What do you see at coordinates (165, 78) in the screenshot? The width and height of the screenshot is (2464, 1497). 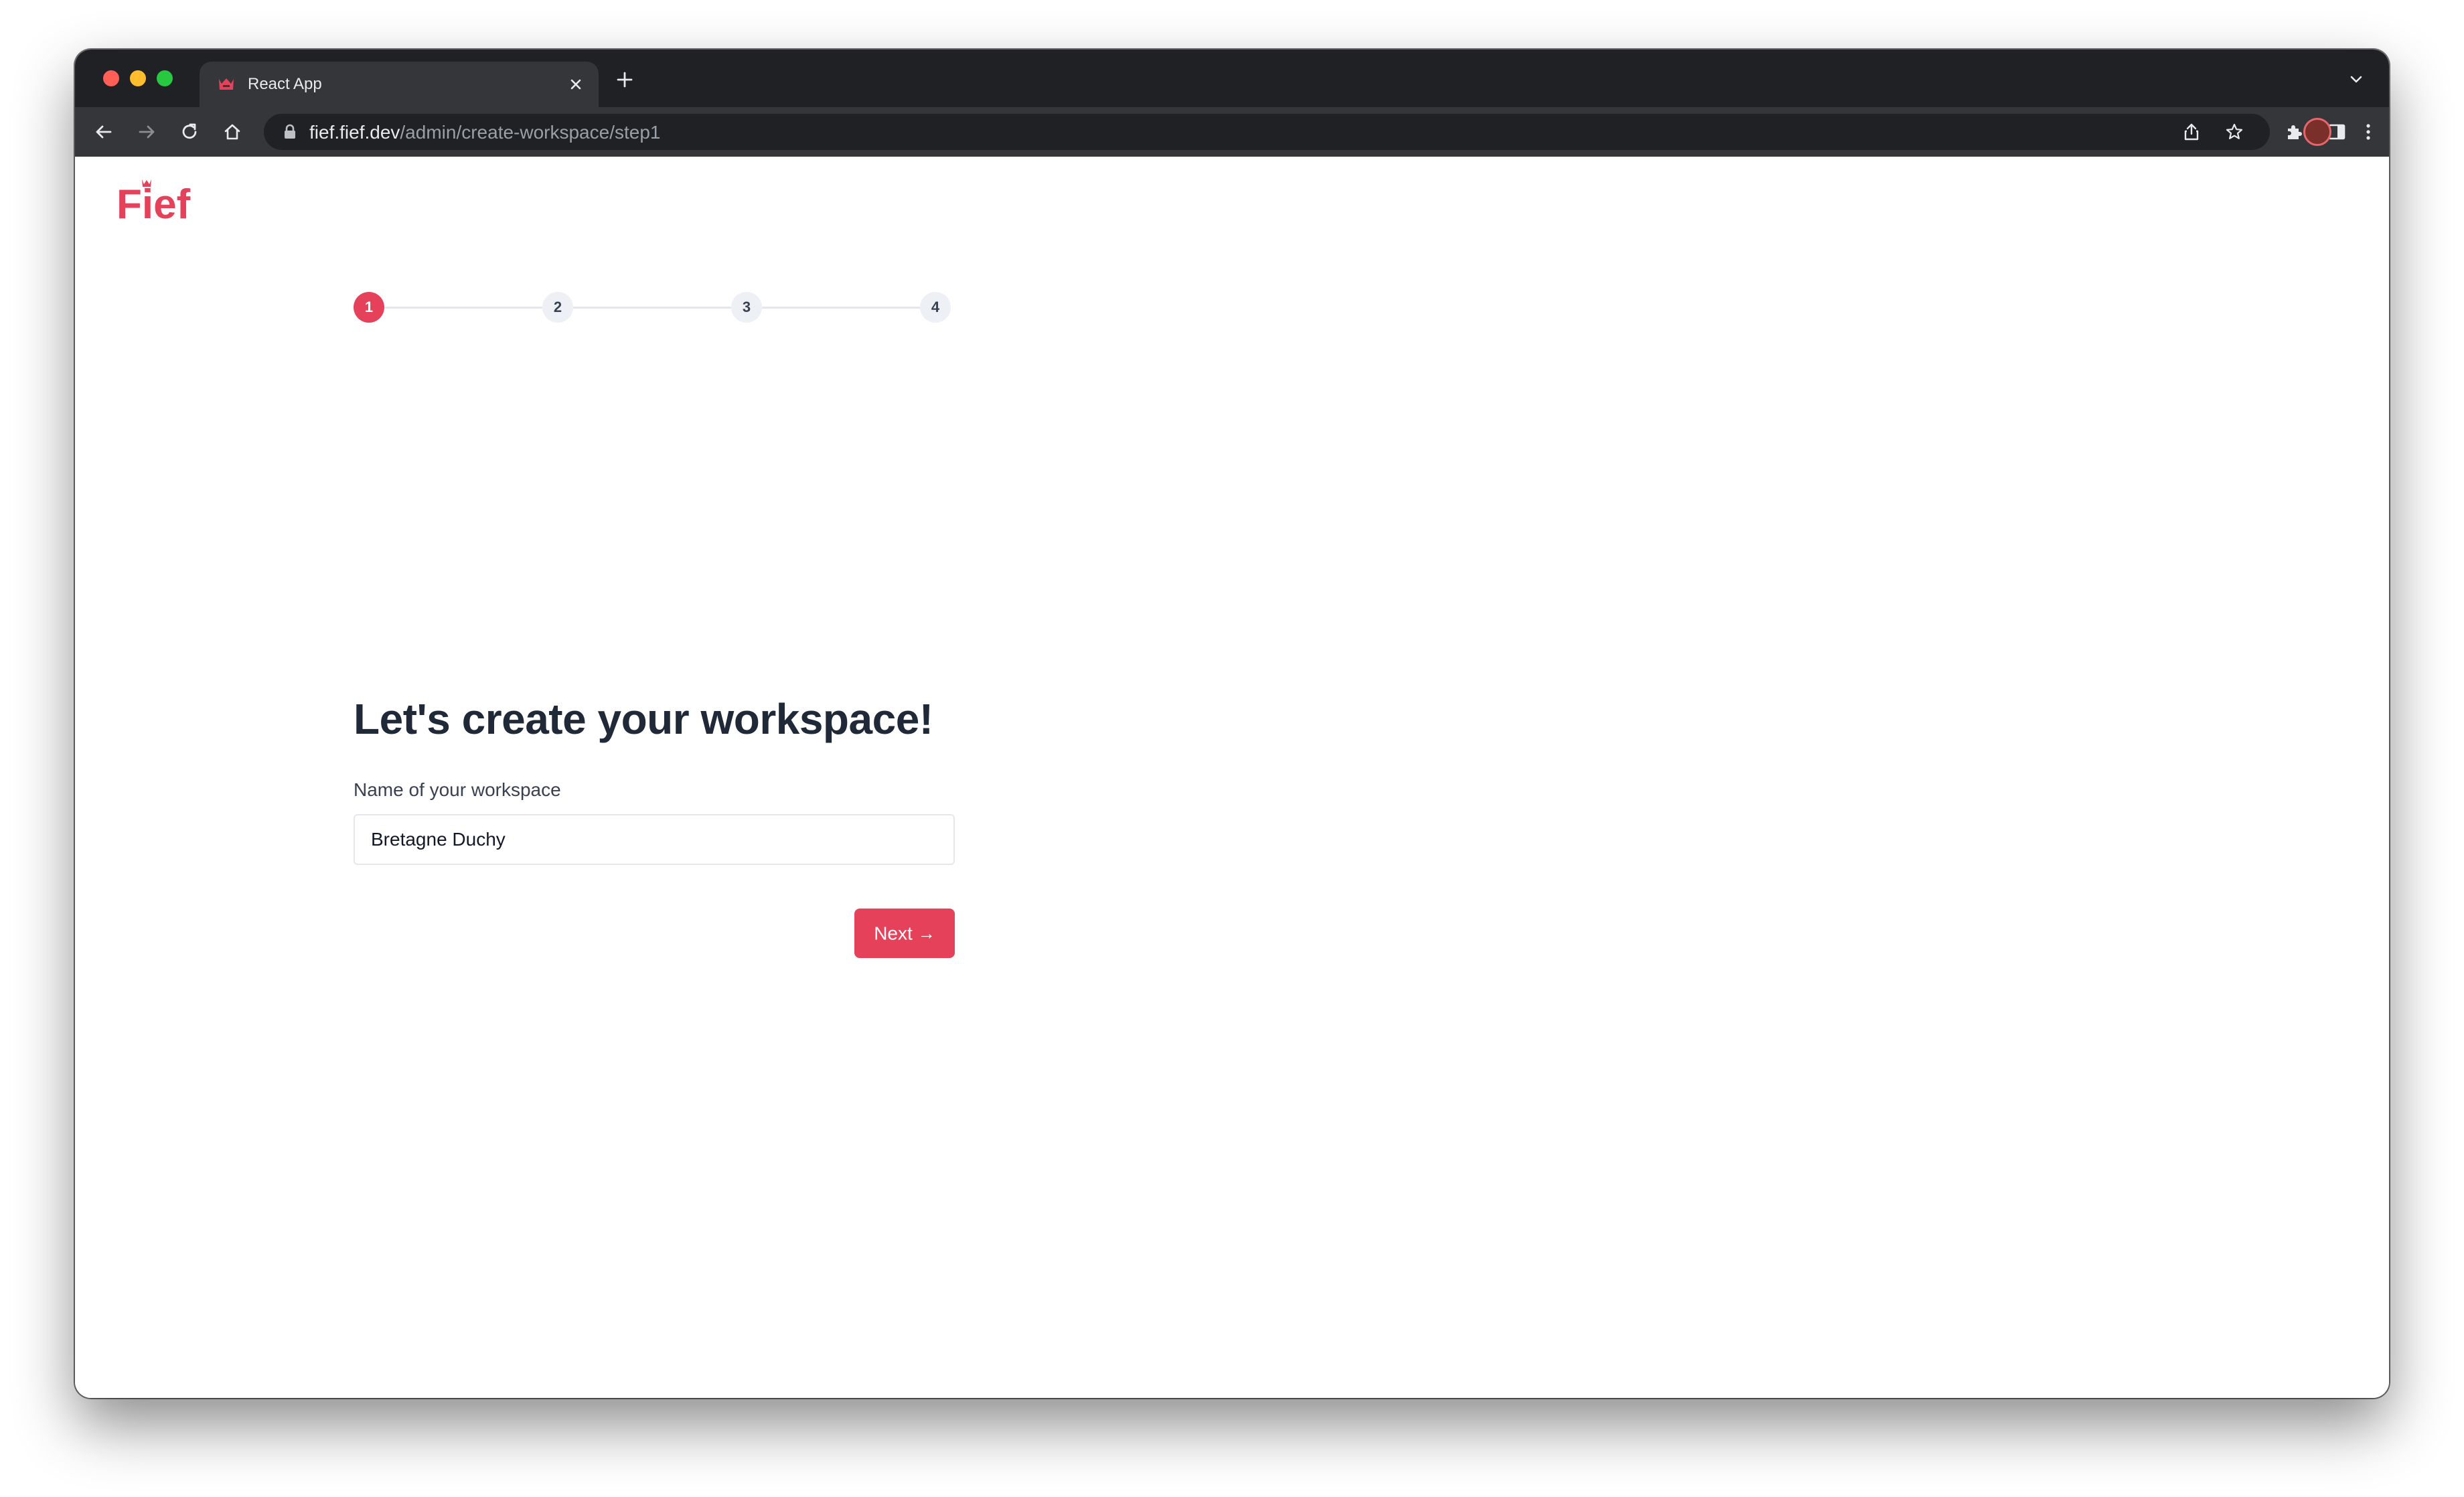 I see `maximize-window-button` at bounding box center [165, 78].